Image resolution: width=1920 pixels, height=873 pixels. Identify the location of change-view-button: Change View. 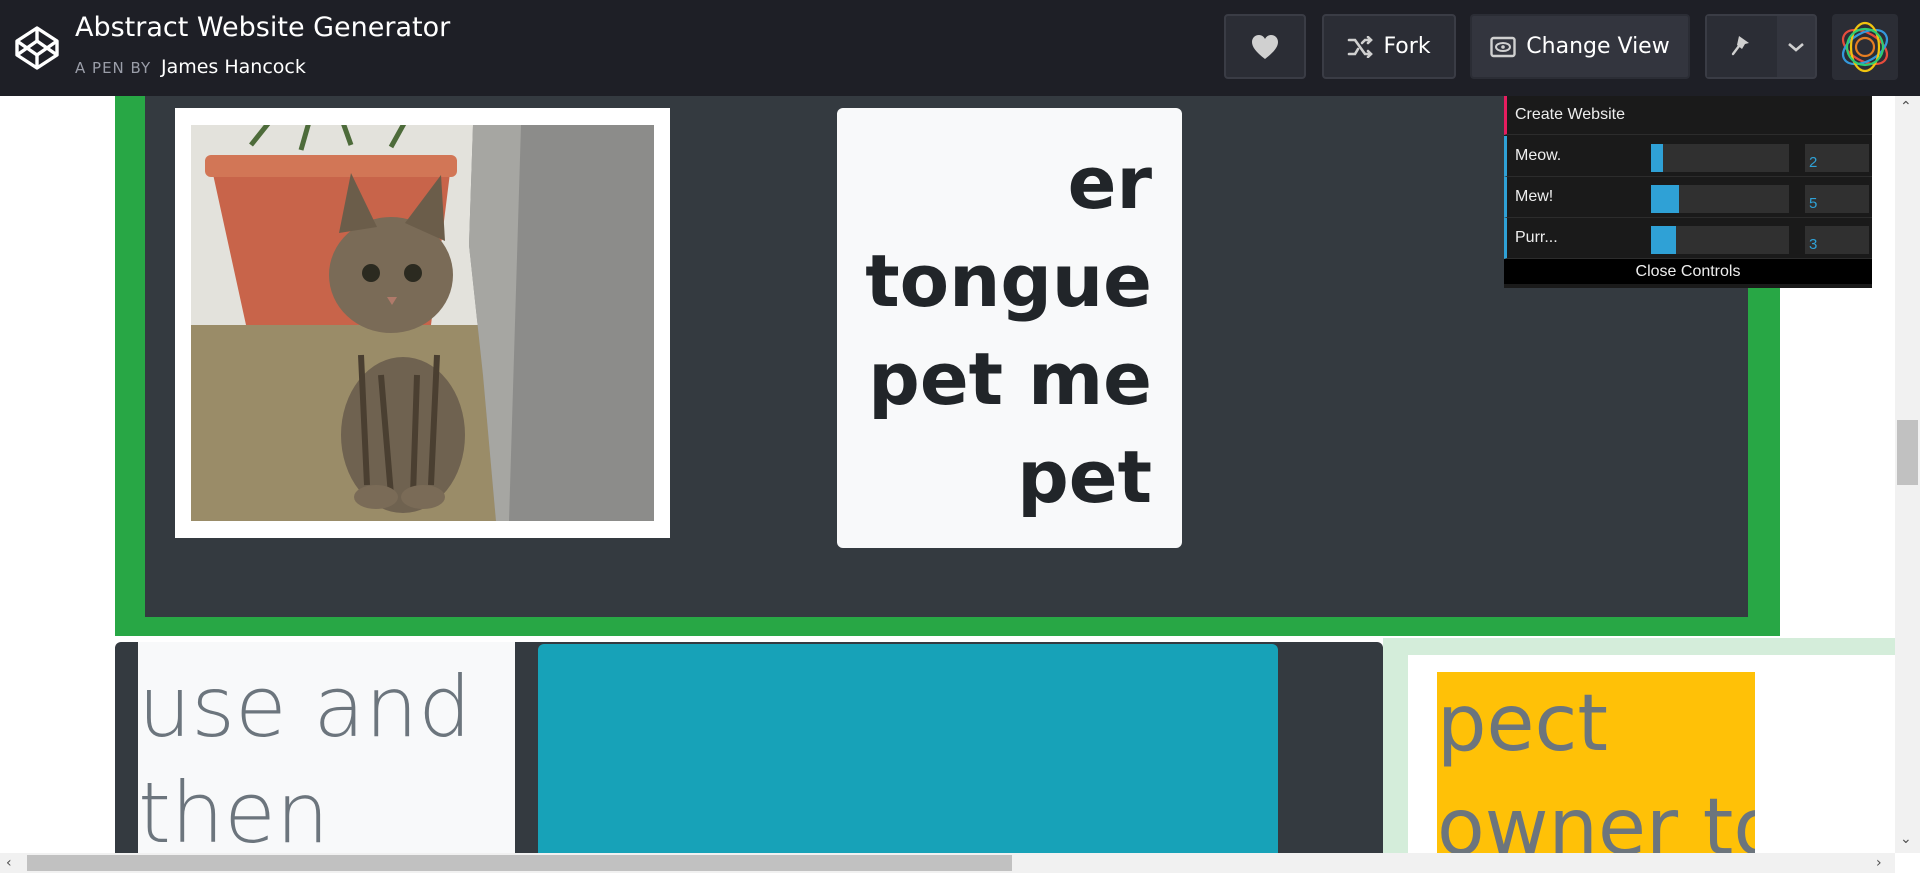
(1580, 46).